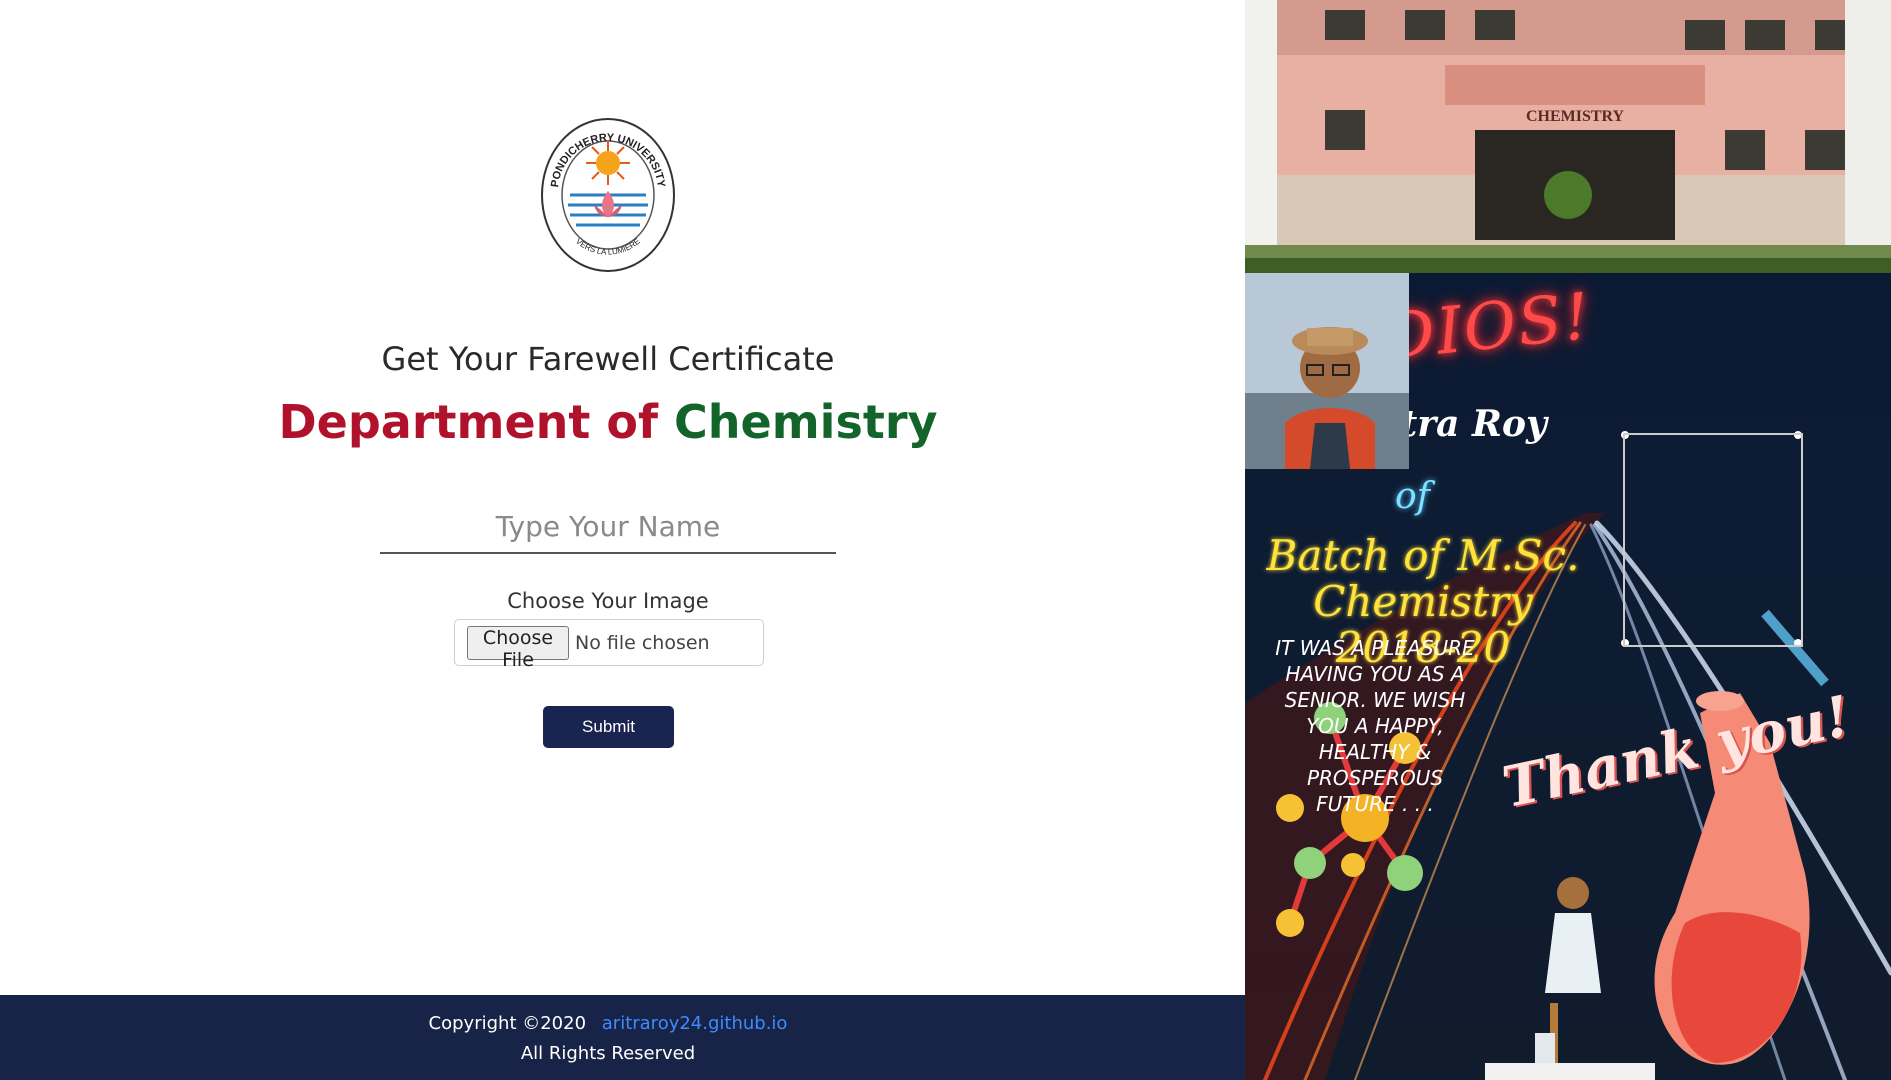  I want to click on copyright-text: Copyright ©2020, so click(507, 1023).